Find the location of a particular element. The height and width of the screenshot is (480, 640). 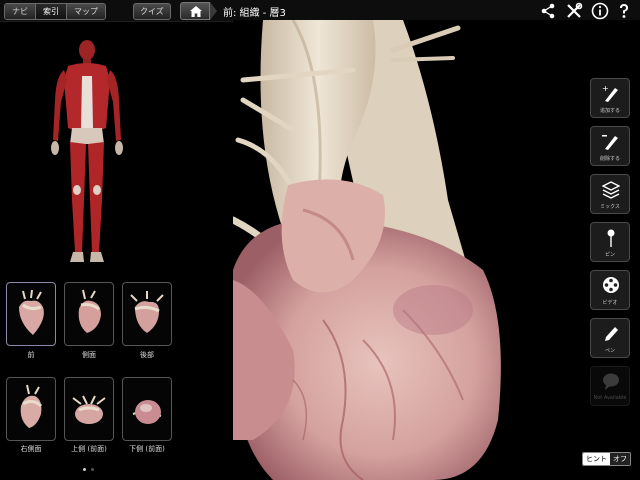

pin-icon is located at coordinates (611, 238).